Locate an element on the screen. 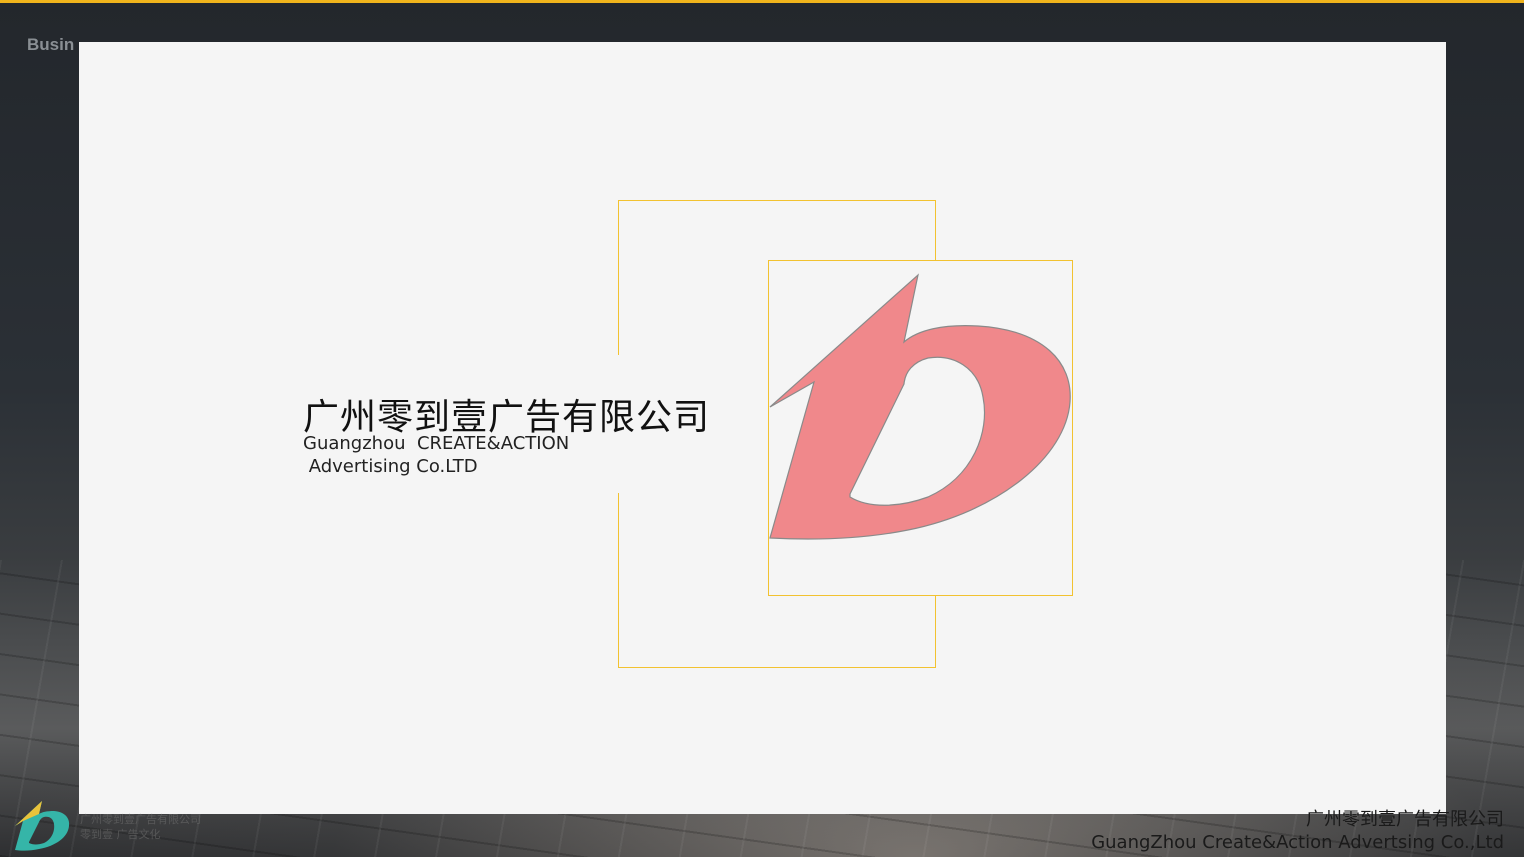  background-title: Busin is located at coordinates (51, 44).